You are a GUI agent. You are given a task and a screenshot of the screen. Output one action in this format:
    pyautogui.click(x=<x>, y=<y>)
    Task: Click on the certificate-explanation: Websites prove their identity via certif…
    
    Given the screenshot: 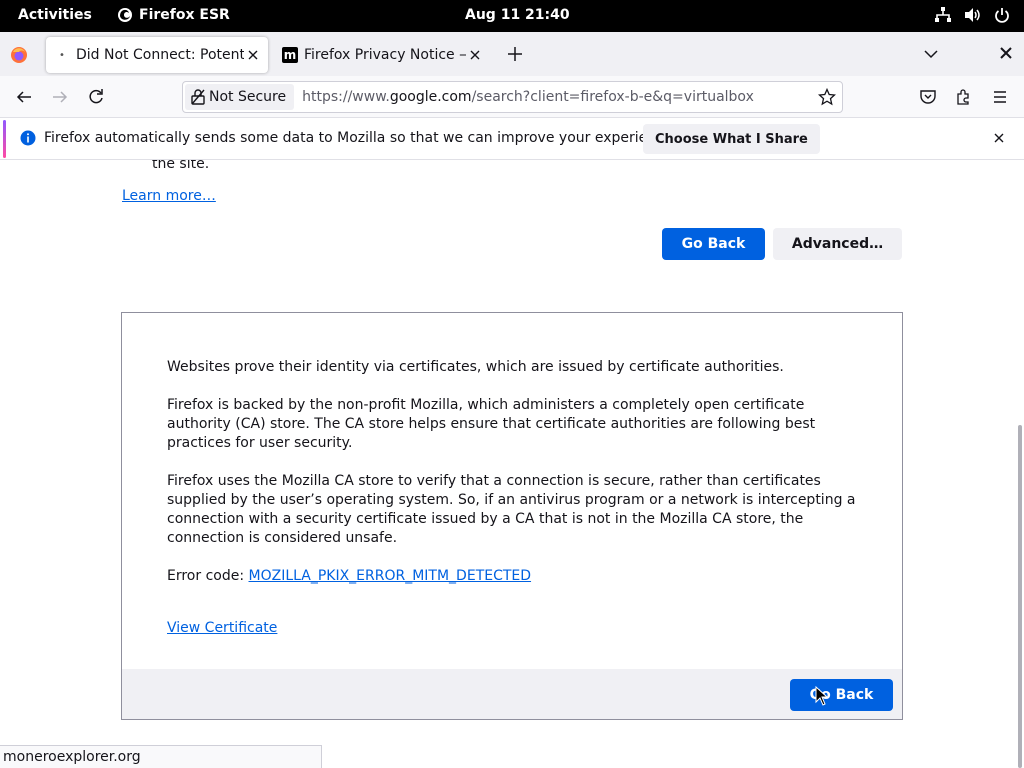 What is the action you would take?
    pyautogui.click(x=475, y=367)
    